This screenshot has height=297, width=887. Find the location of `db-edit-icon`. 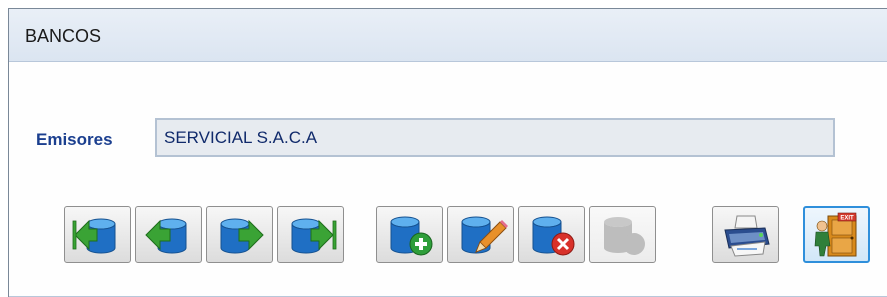

db-edit-icon is located at coordinates (484, 234).